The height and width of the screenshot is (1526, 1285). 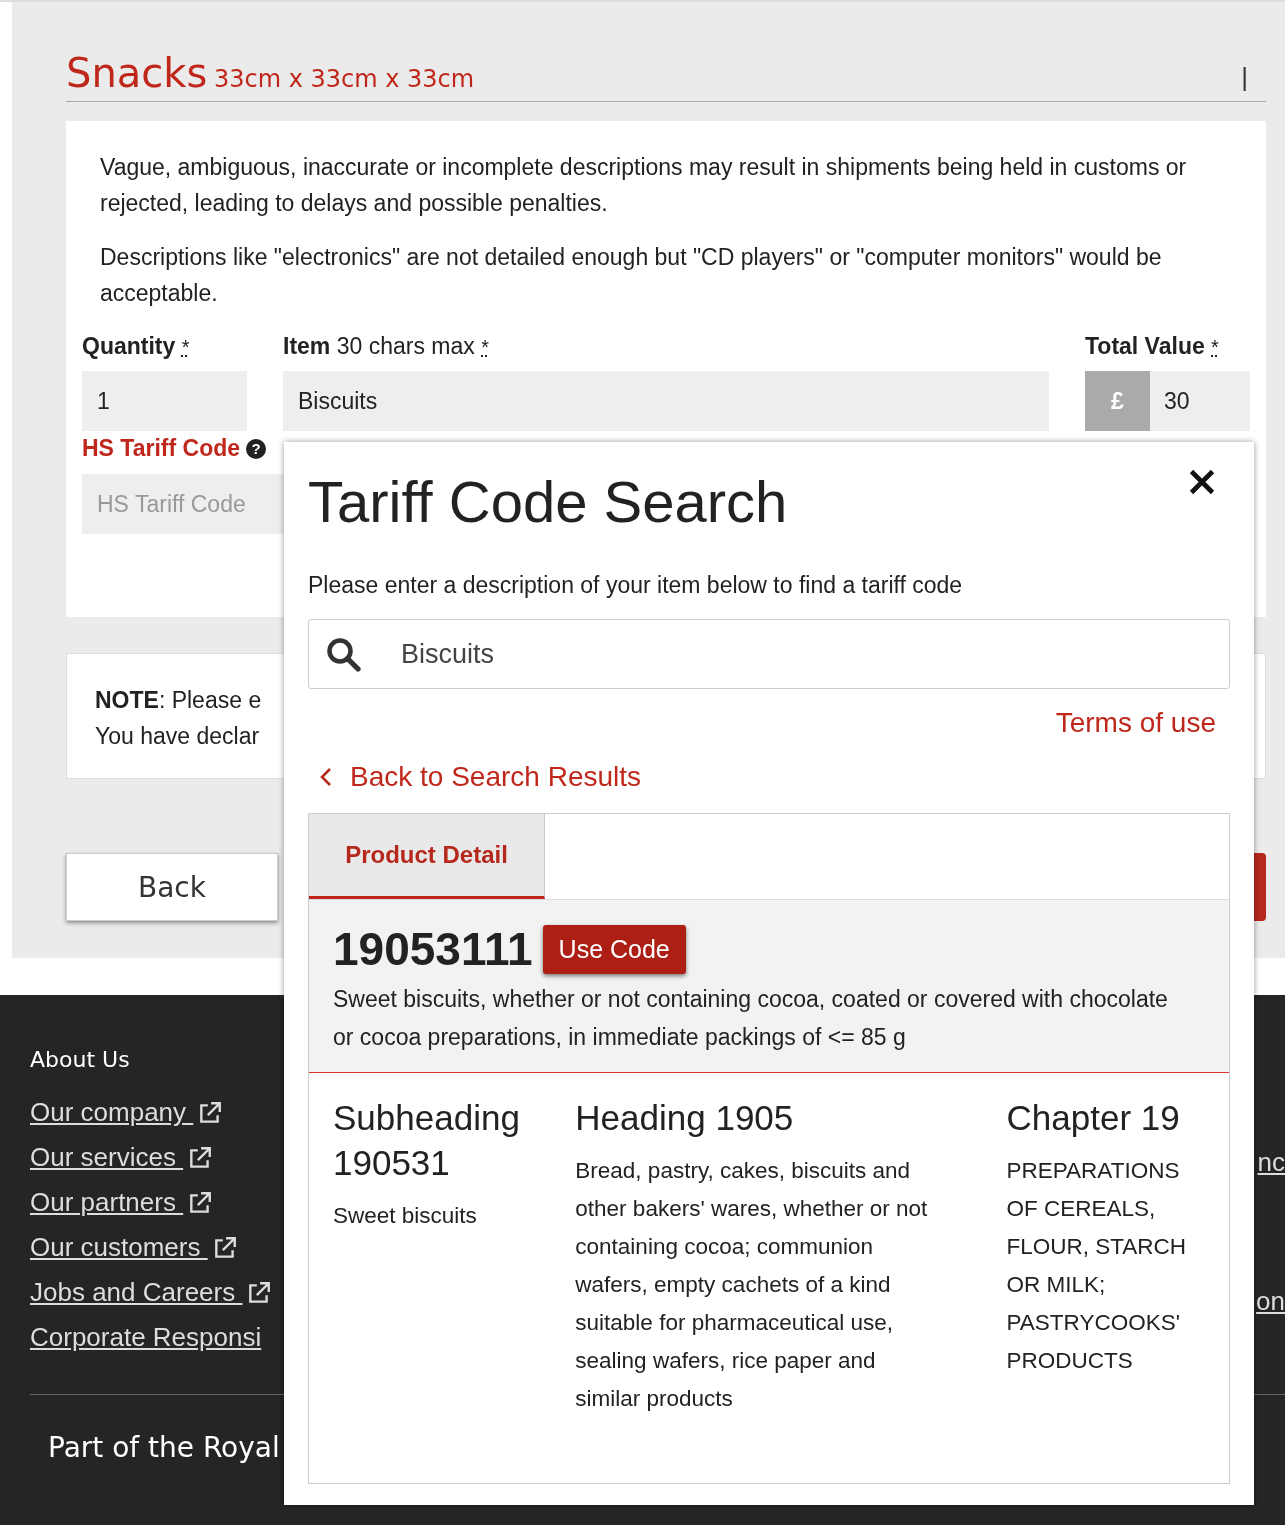 I want to click on field-label: Quantity *, so click(x=136, y=347).